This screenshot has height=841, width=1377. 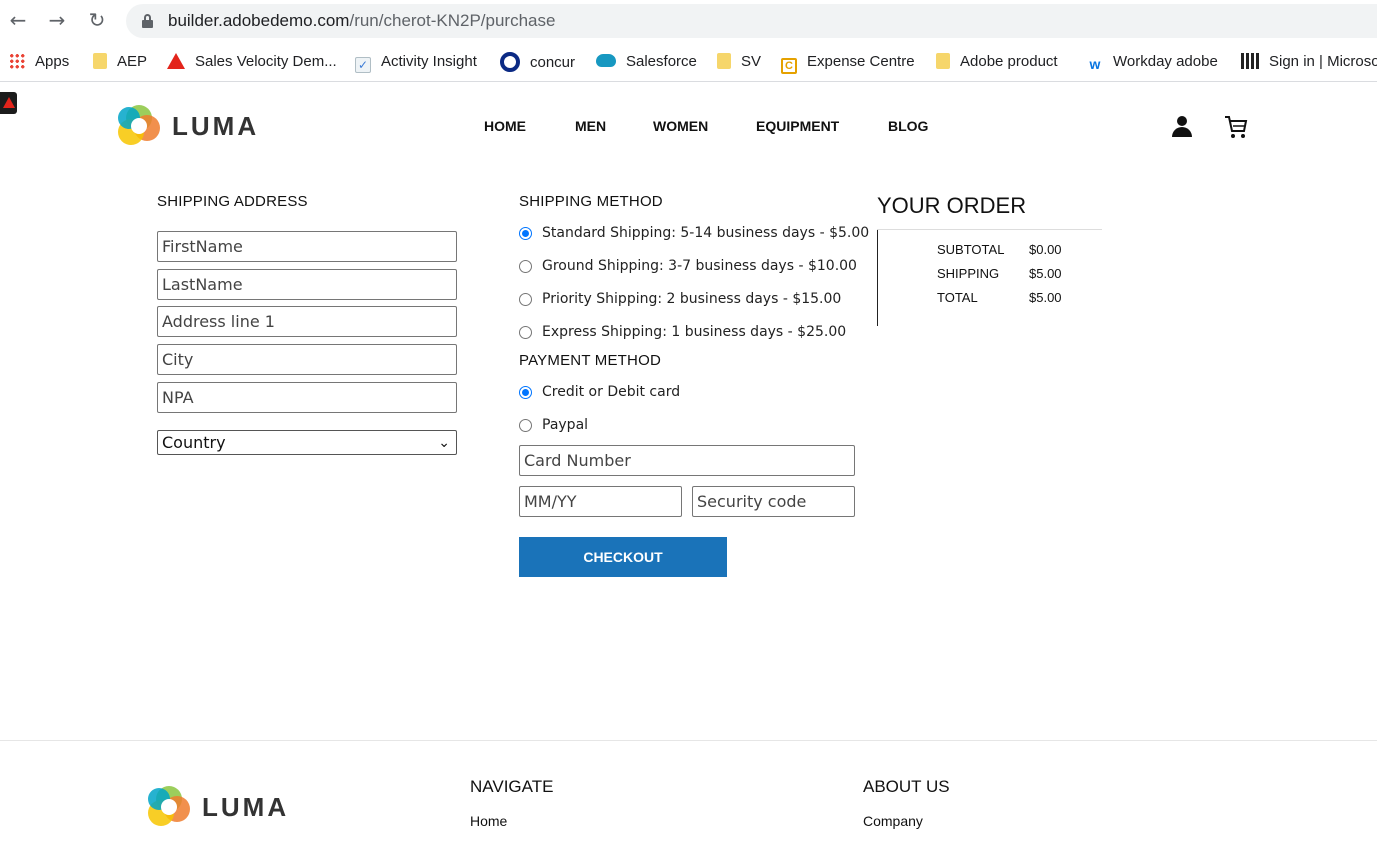 I want to click on order-label: SHIPPING, so click(x=968, y=273).